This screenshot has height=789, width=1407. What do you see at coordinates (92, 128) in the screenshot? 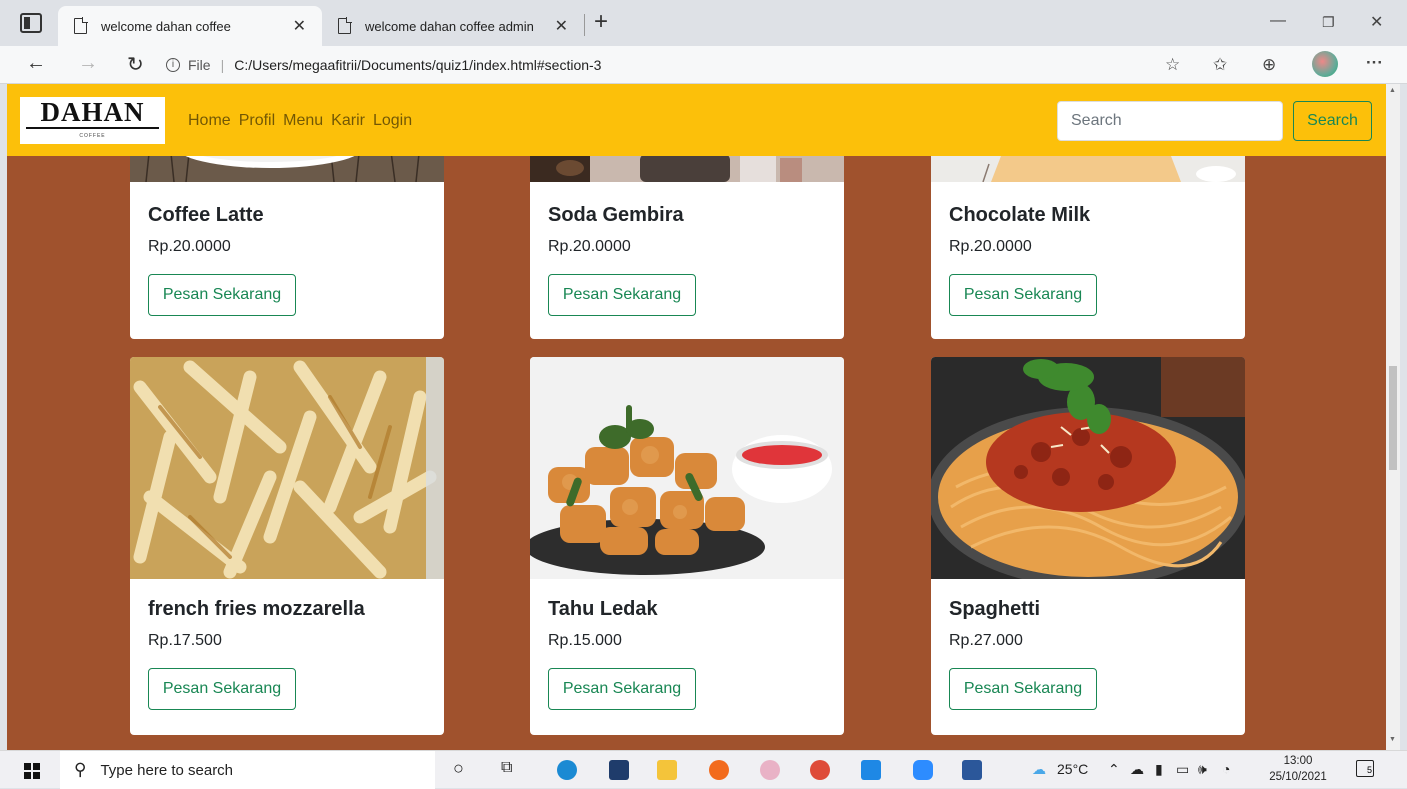
I see `brand-underline` at bounding box center [92, 128].